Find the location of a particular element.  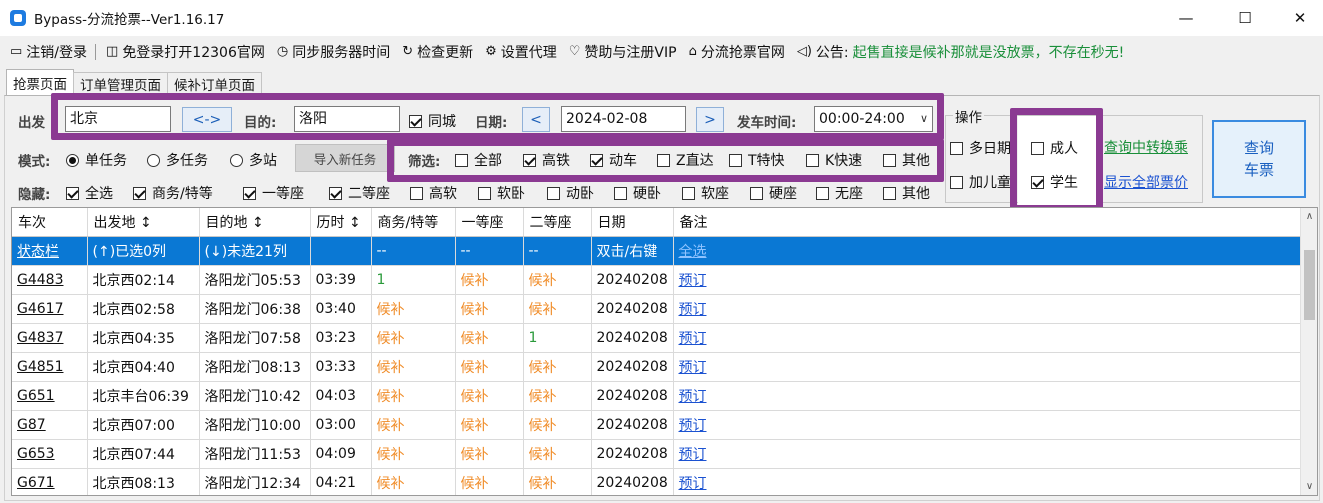

hide-soft-seat: 软座 is located at coordinates (705, 193).